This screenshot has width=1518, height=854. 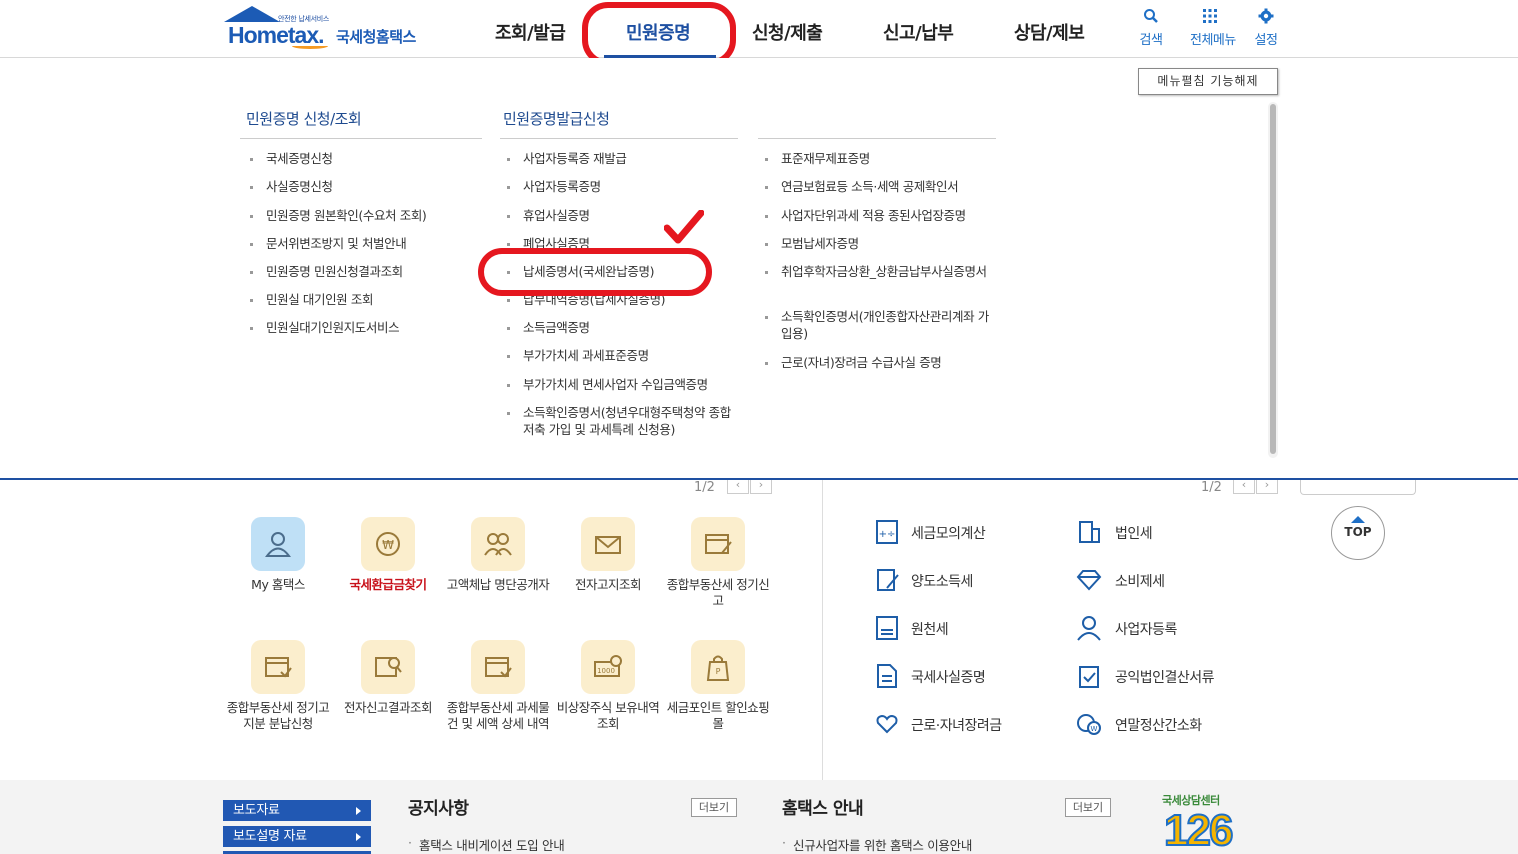 What do you see at coordinates (918, 32) in the screenshot?
I see `nav-report-pay: 신고/납부` at bounding box center [918, 32].